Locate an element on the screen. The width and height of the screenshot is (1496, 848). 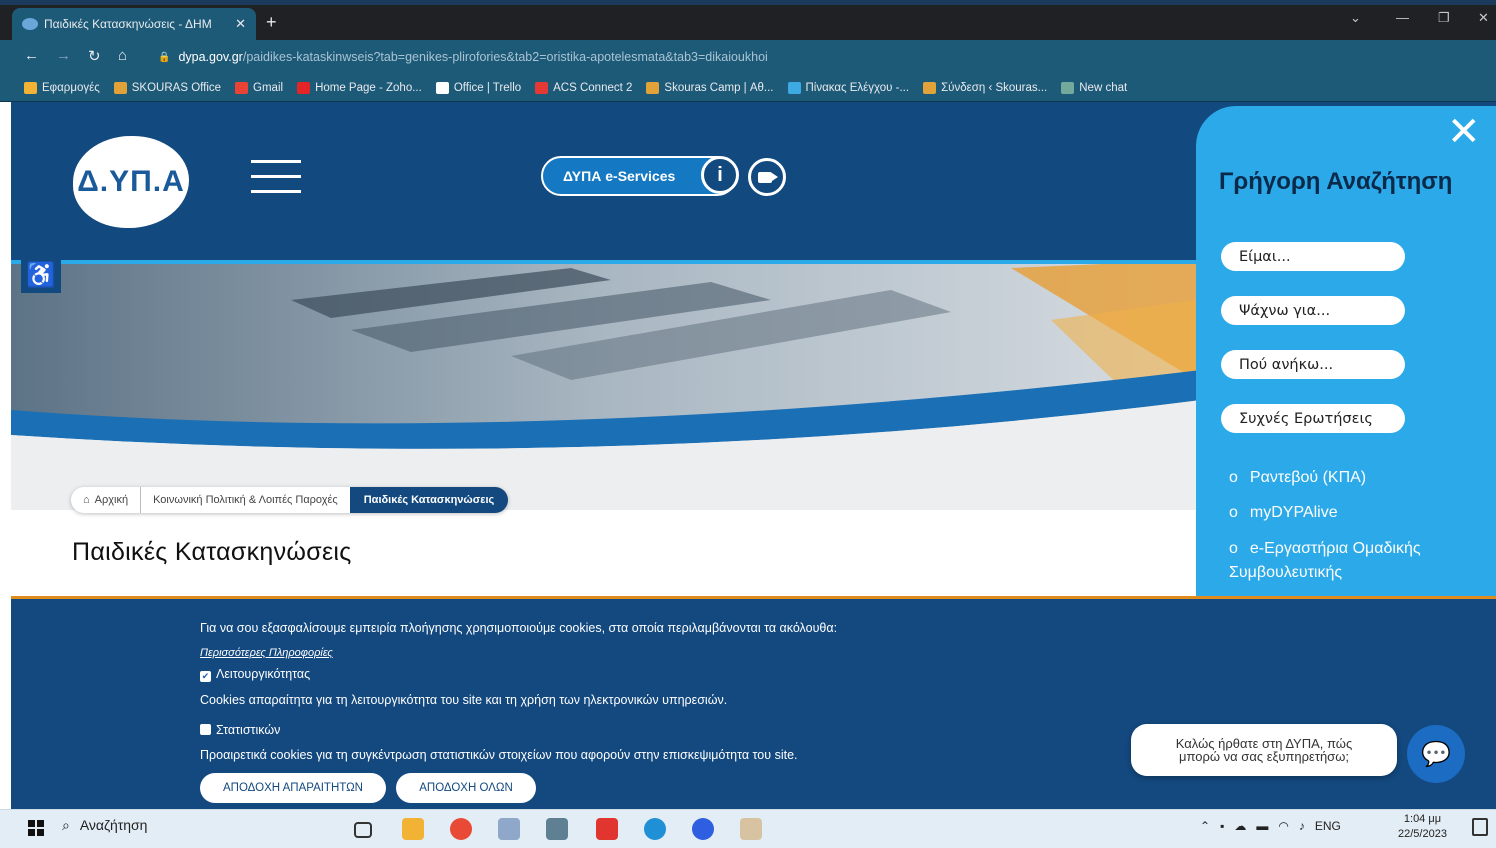
bookmark-label: Gmail is located at coordinates (268, 87).